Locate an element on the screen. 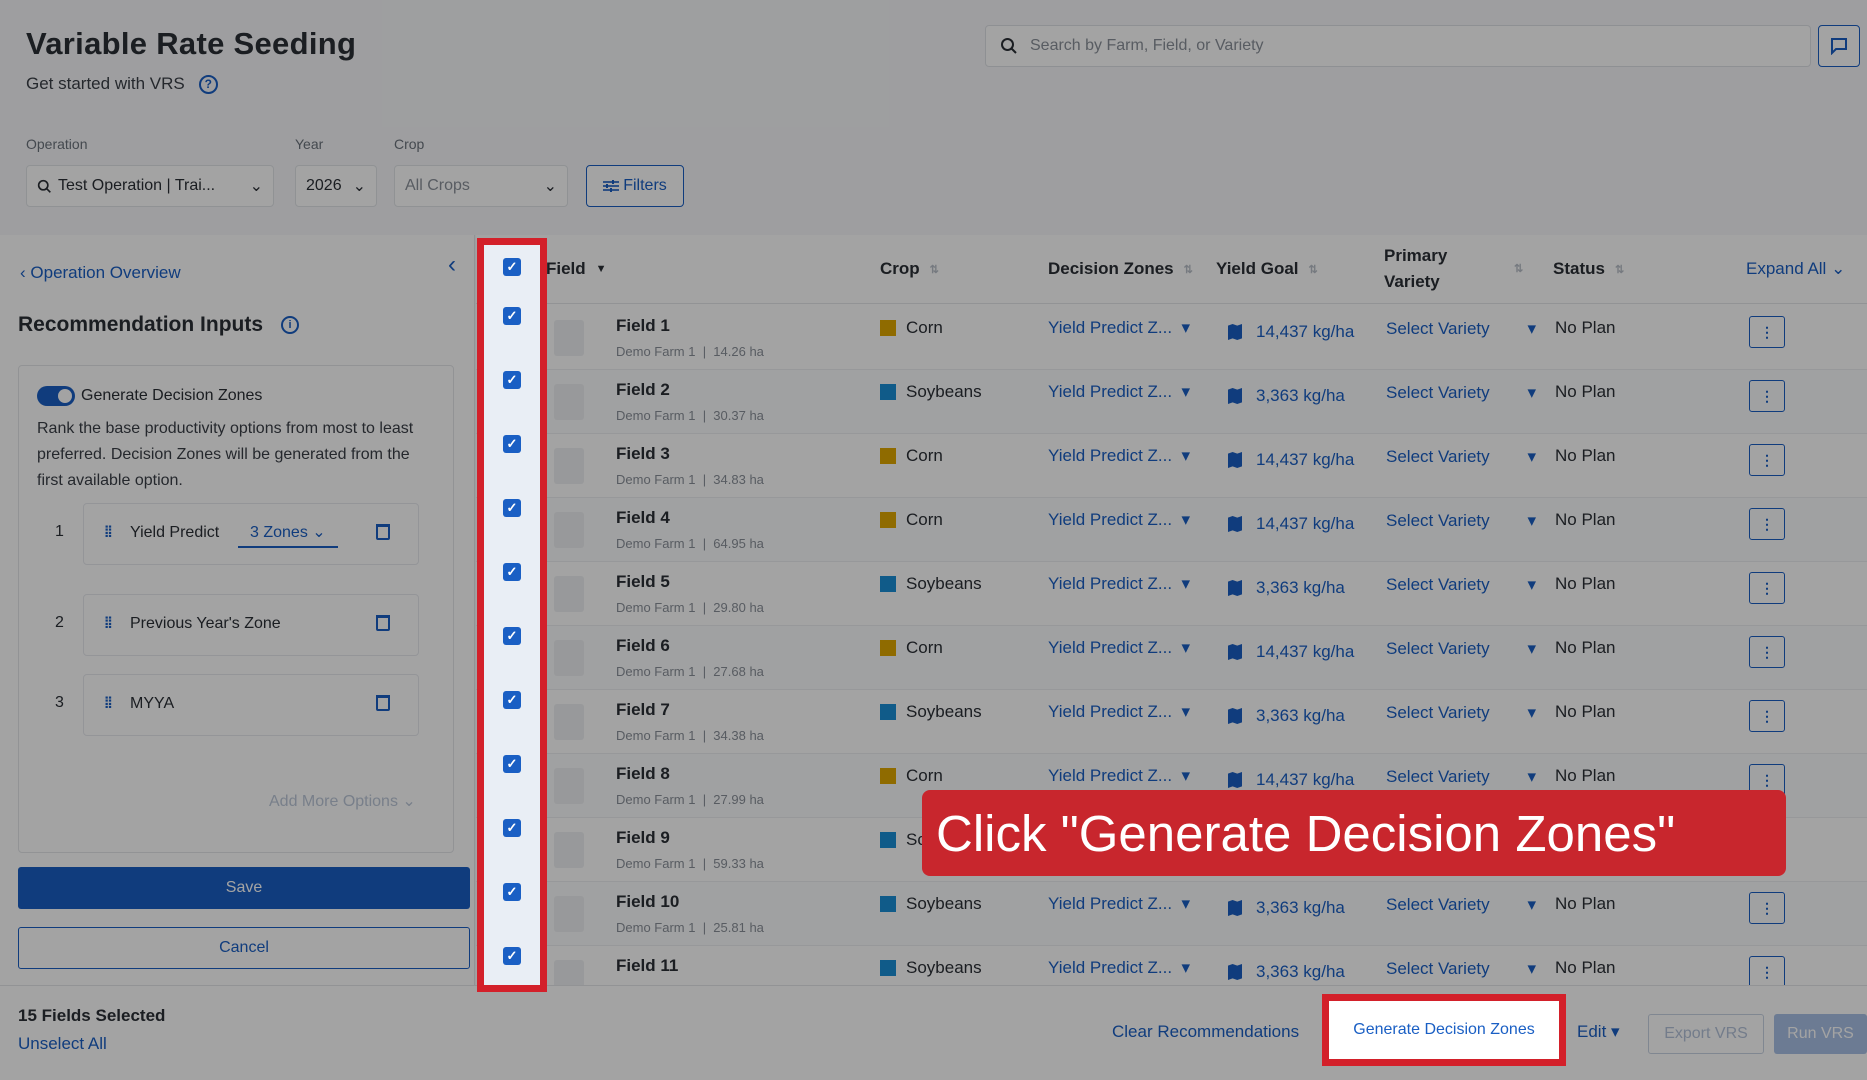 The width and height of the screenshot is (1867, 1080). operation-overview-link: ‹ Operation Overview is located at coordinates (100, 273).